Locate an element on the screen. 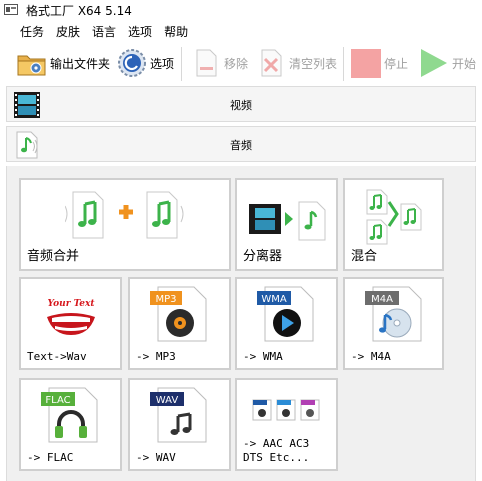  options-button: 选项 is located at coordinates (145, 63).